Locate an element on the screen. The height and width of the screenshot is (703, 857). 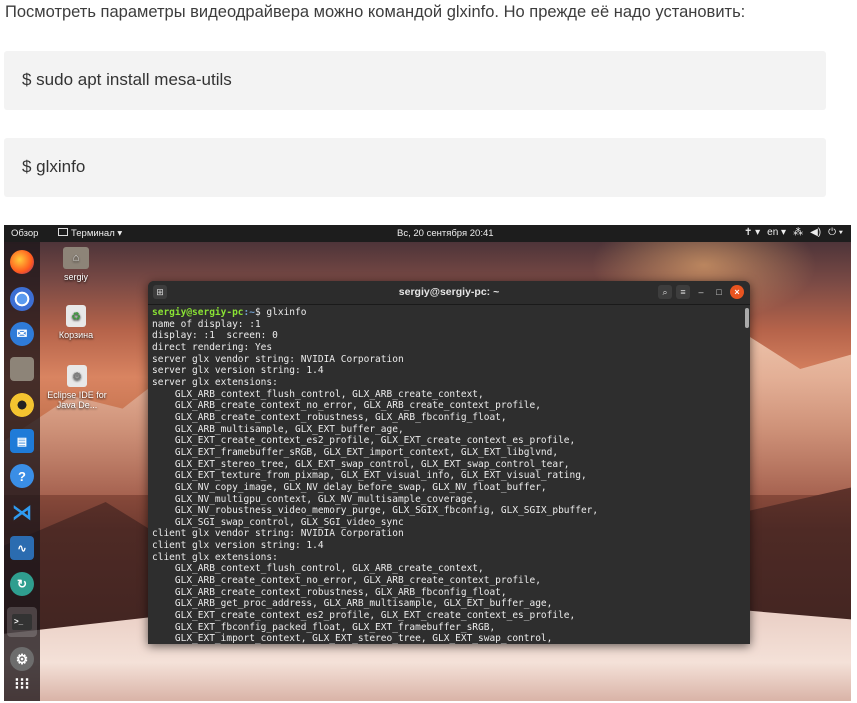
terminal-small-icon is located at coordinates (63, 232).